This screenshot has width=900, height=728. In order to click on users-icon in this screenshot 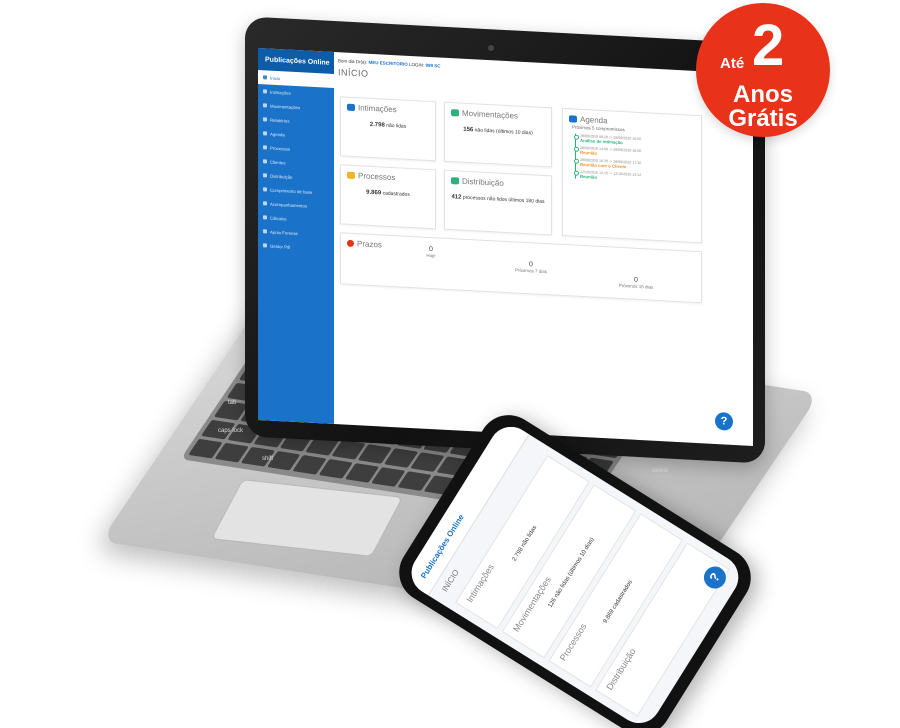, I will do `click(265, 161)`.